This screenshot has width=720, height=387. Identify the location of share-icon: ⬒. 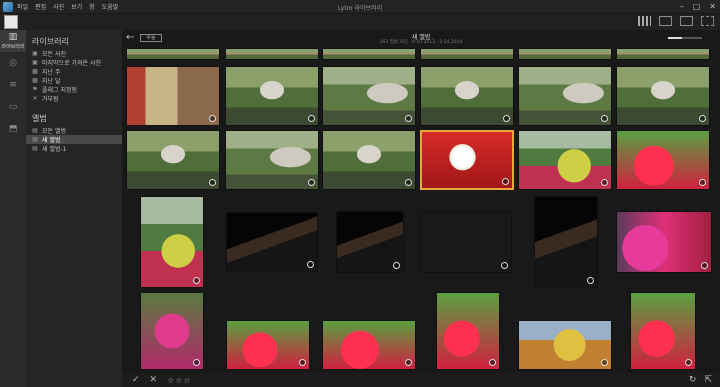
(13, 129).